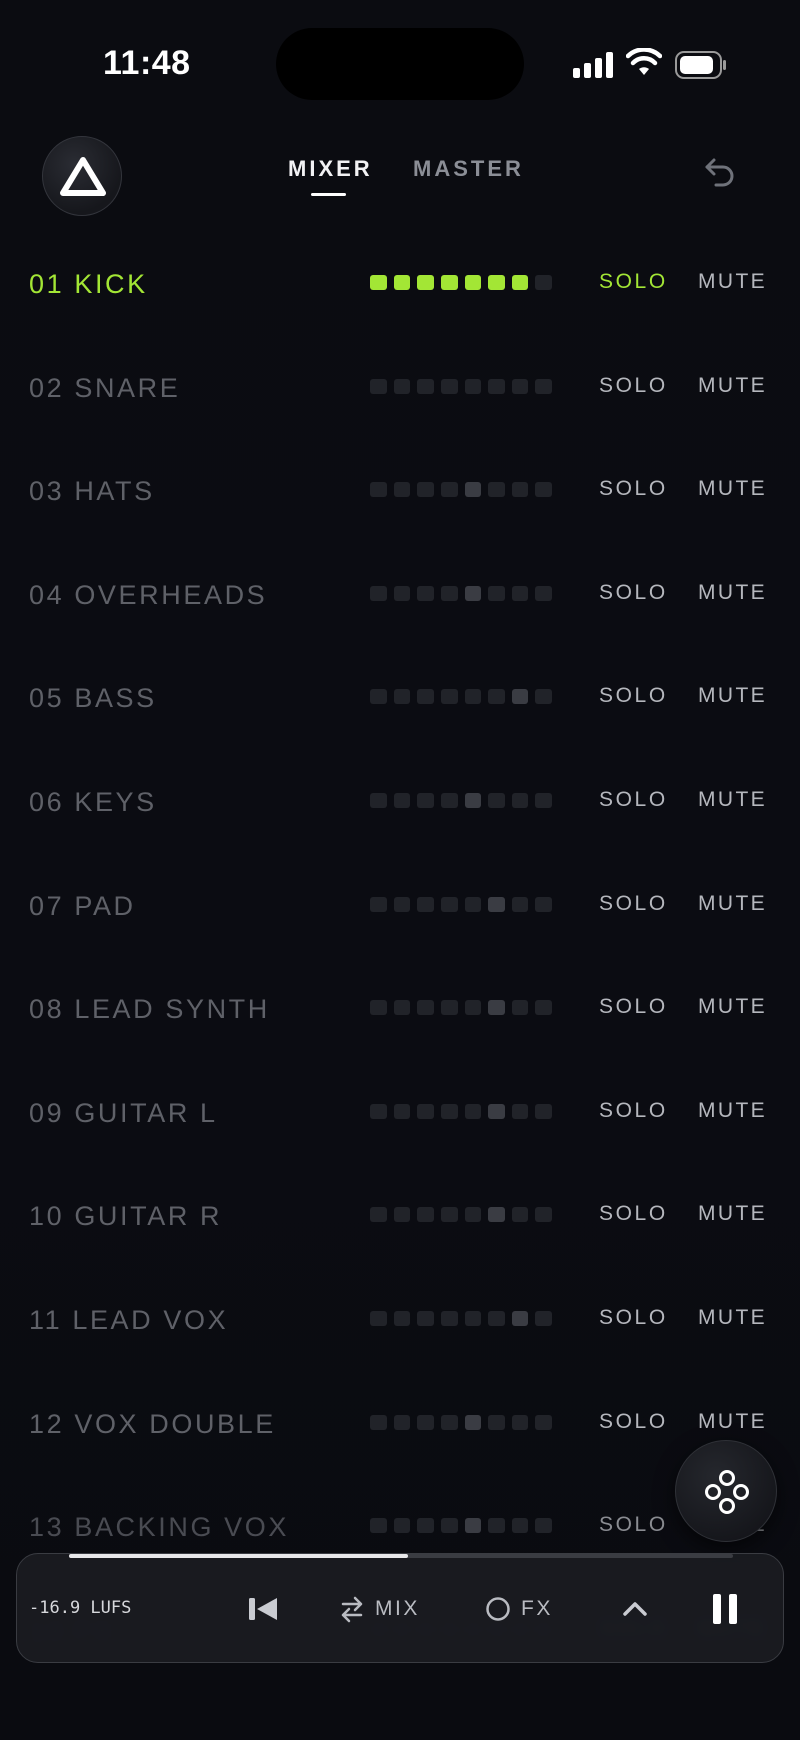 Image resolution: width=800 pixels, height=1740 pixels. I want to click on channel-name: 03 HATS, so click(92, 491).